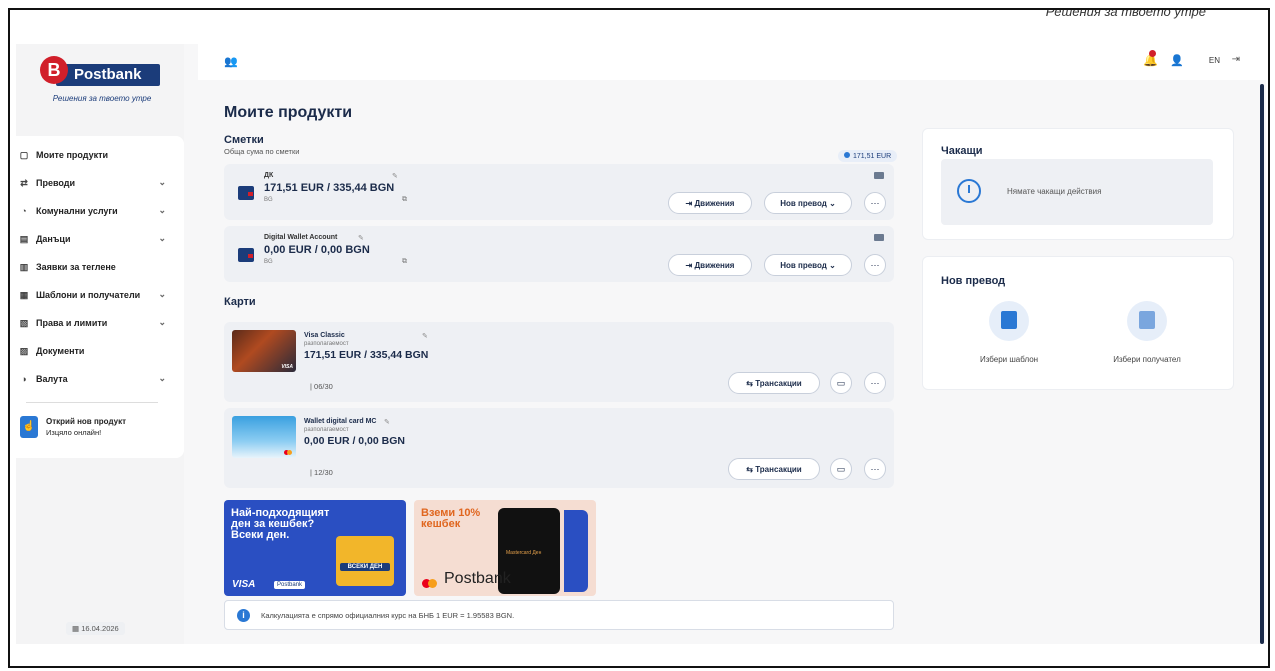  I want to click on cards-title: Карти, so click(240, 302).